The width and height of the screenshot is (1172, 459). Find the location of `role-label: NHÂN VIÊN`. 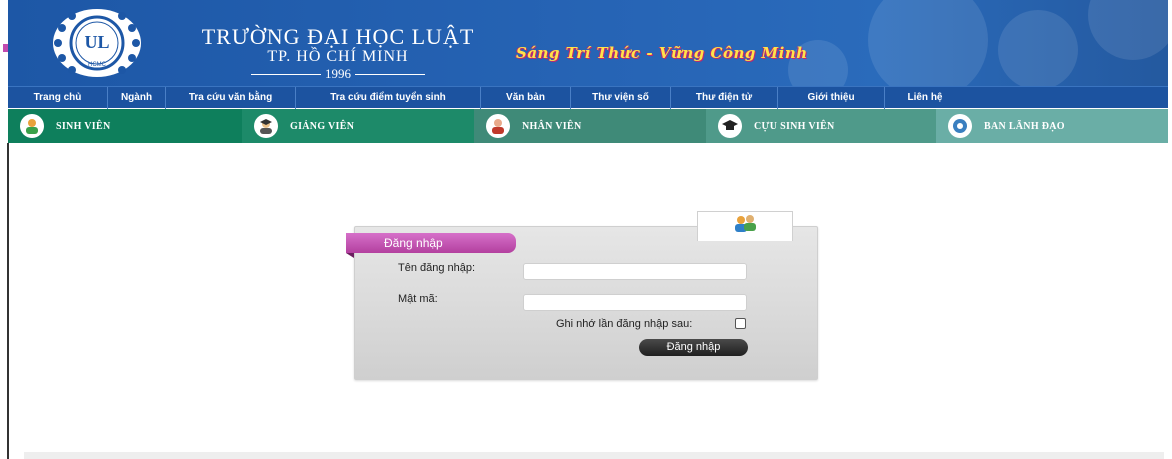

role-label: NHÂN VIÊN is located at coordinates (552, 126).